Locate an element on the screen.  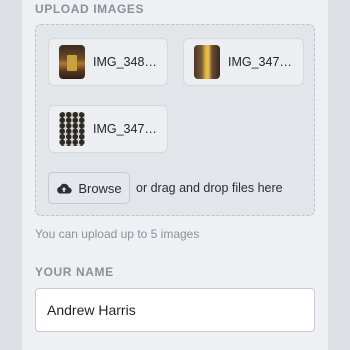
left-gutter is located at coordinates (11, 175).